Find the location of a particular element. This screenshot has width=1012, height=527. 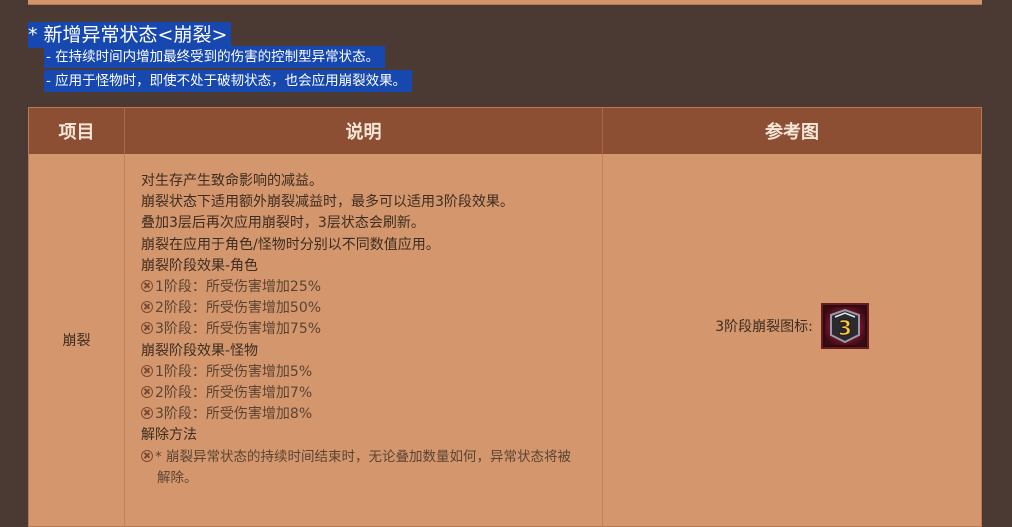

stage-item: 3阶段：所受伤害增加75% is located at coordinates (371, 329).